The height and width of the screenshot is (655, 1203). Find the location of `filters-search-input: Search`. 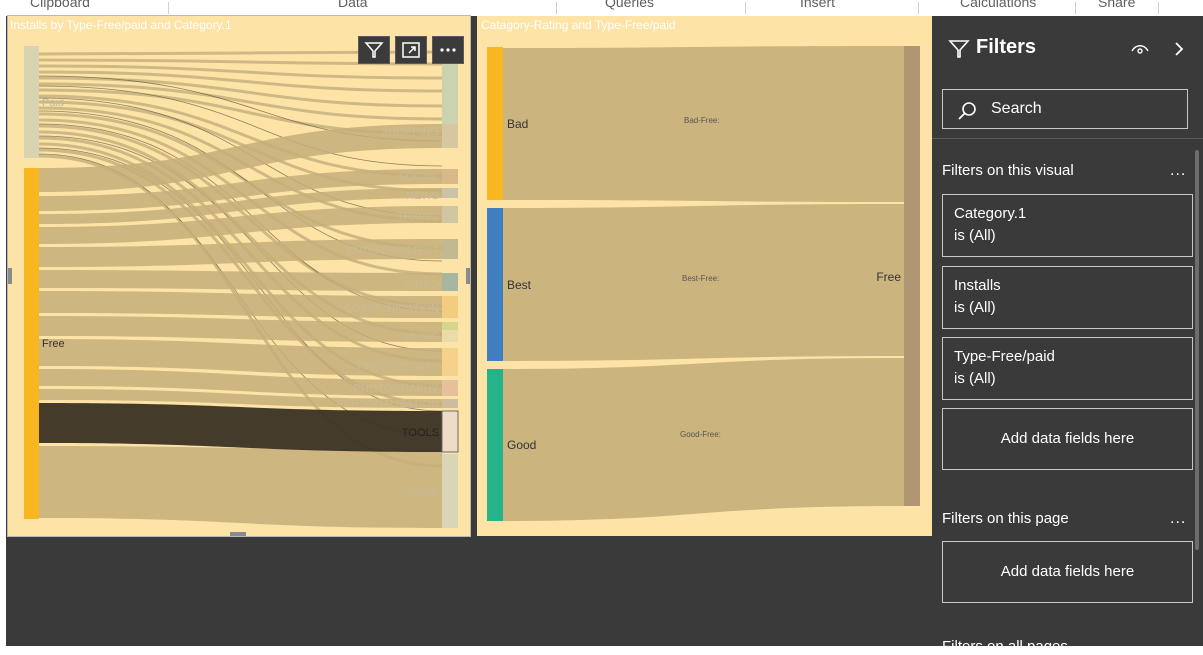

filters-search-input: Search is located at coordinates (1065, 109).